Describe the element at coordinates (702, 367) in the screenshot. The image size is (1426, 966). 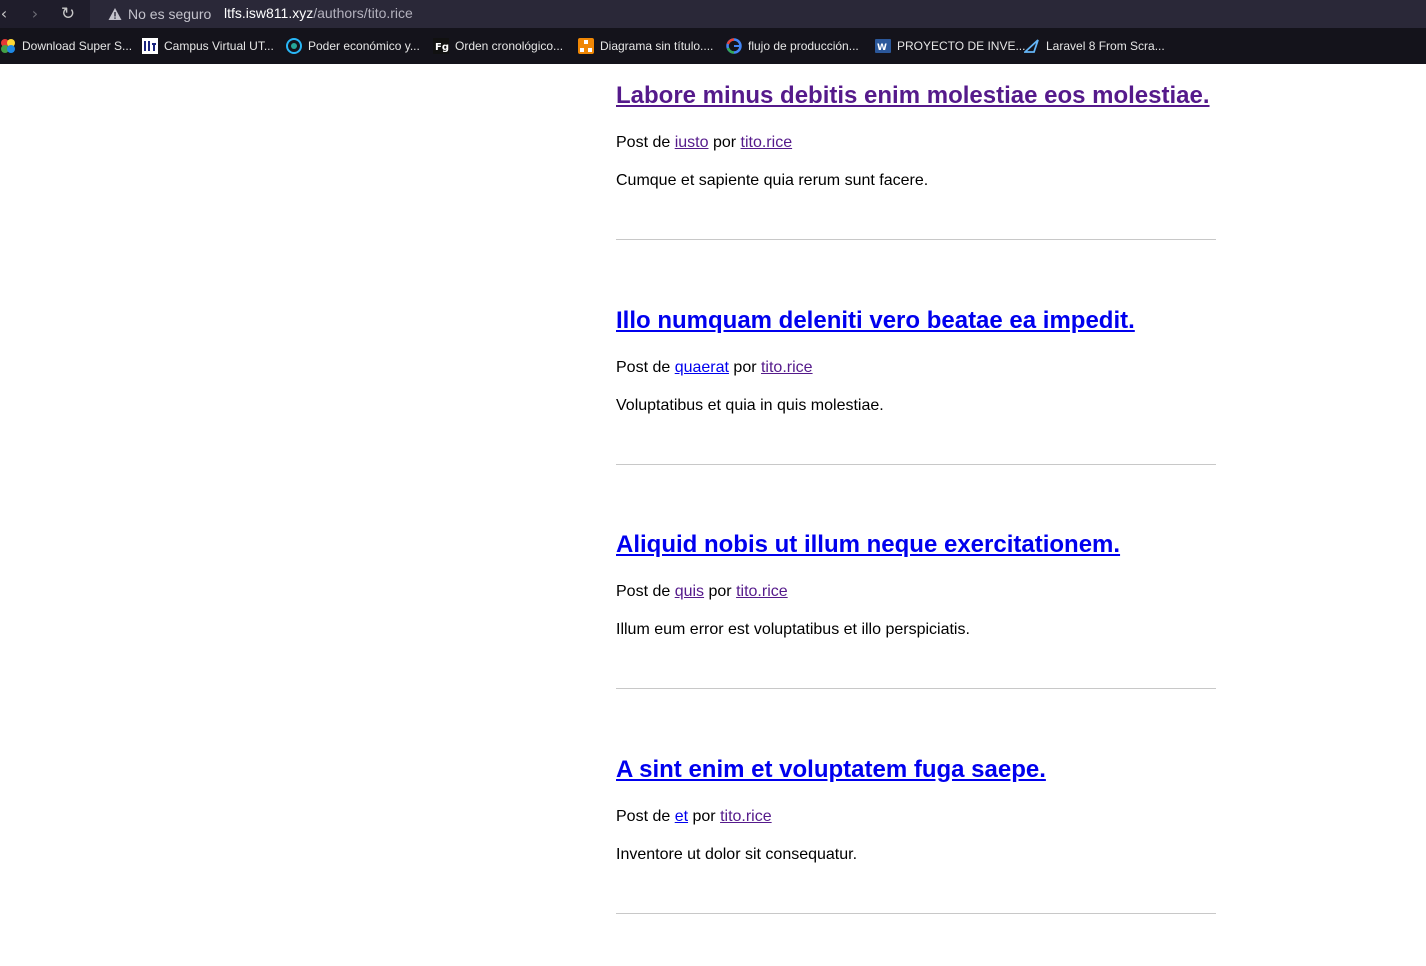
I see `category-link: quaerat` at that location.